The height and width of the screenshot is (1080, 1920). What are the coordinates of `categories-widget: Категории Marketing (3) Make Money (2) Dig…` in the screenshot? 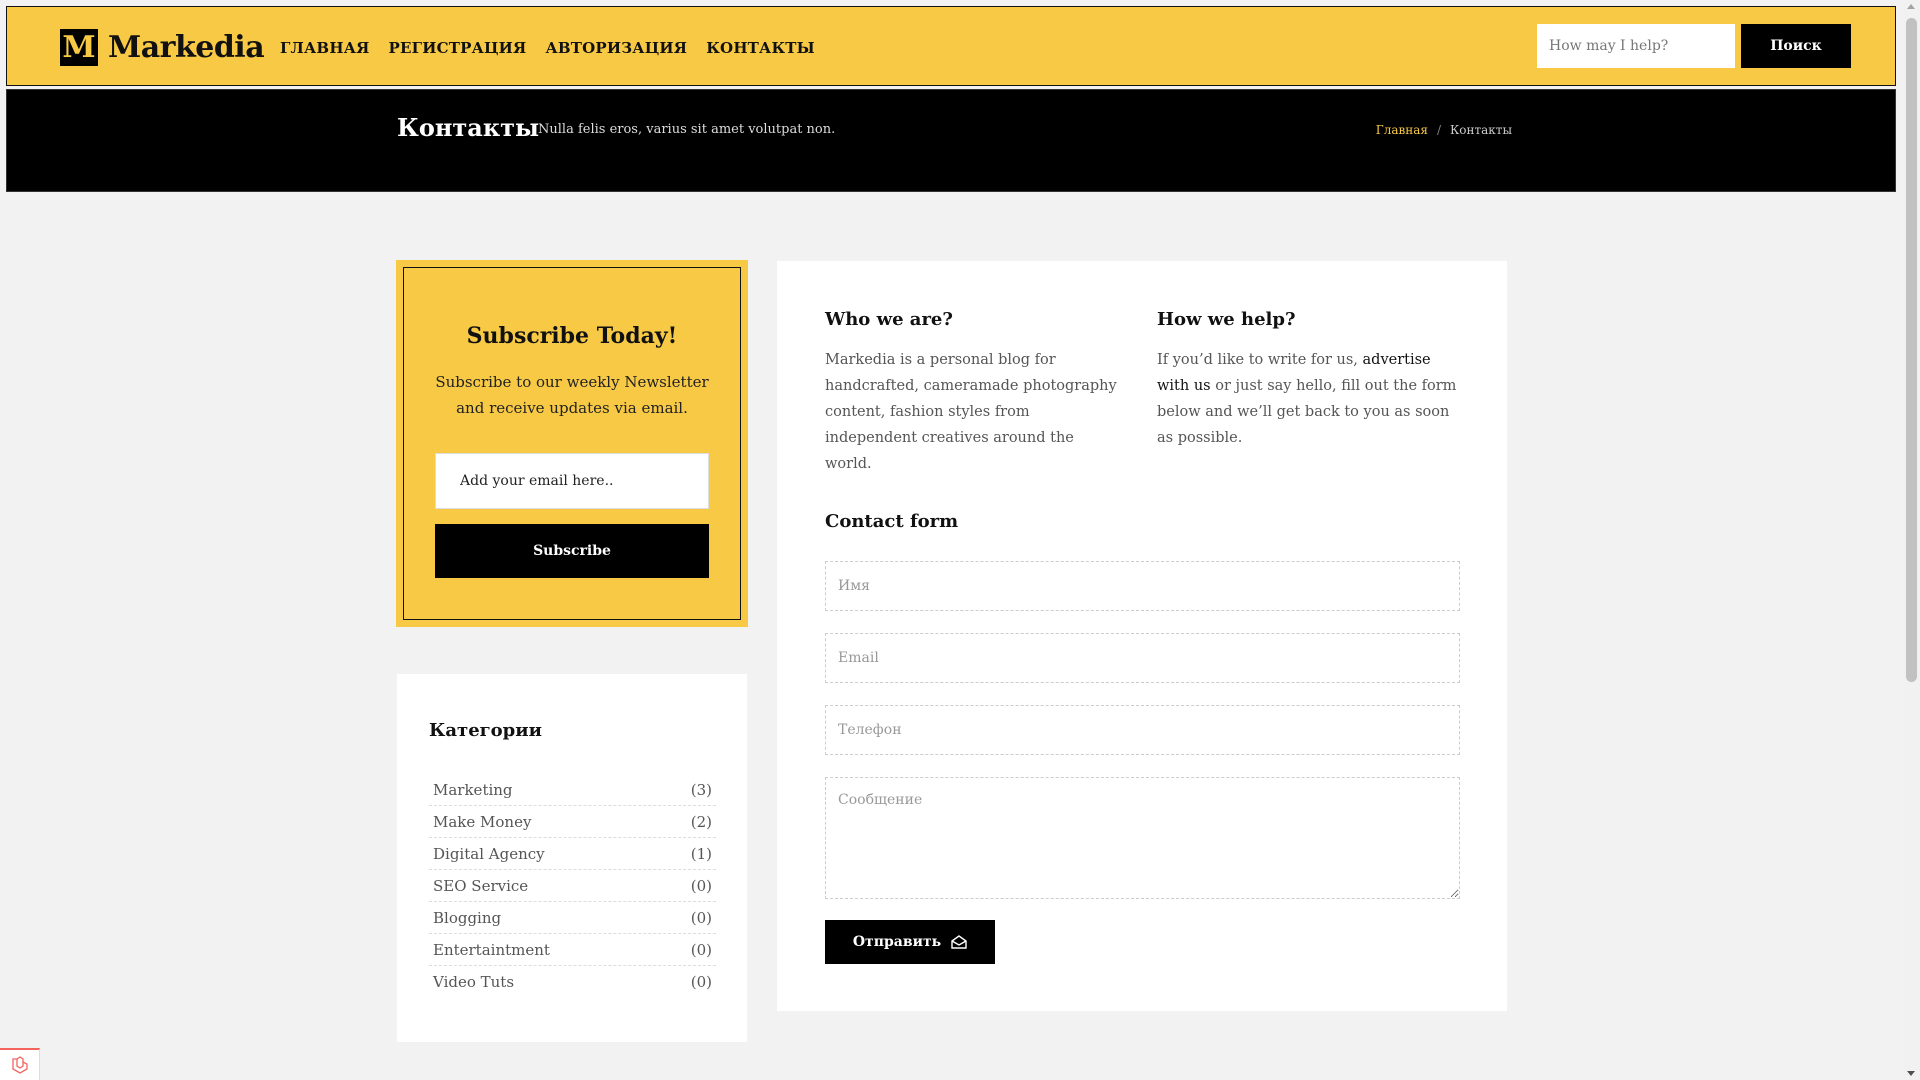 It's located at (572, 858).